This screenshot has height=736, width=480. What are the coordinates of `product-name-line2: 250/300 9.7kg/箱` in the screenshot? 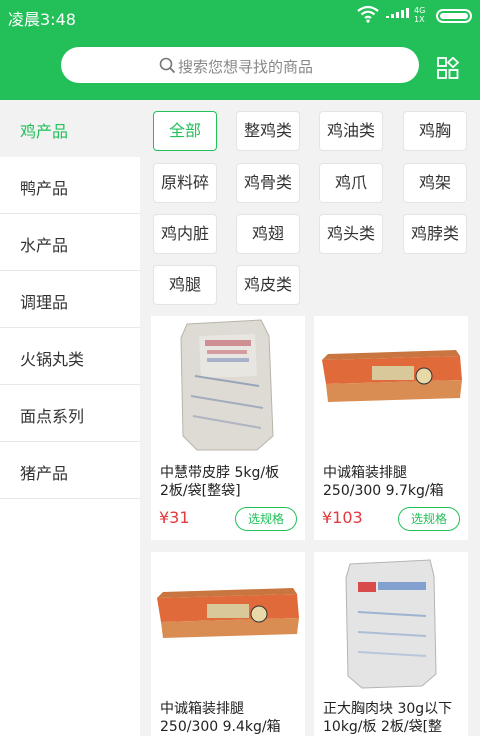 It's located at (383, 491).